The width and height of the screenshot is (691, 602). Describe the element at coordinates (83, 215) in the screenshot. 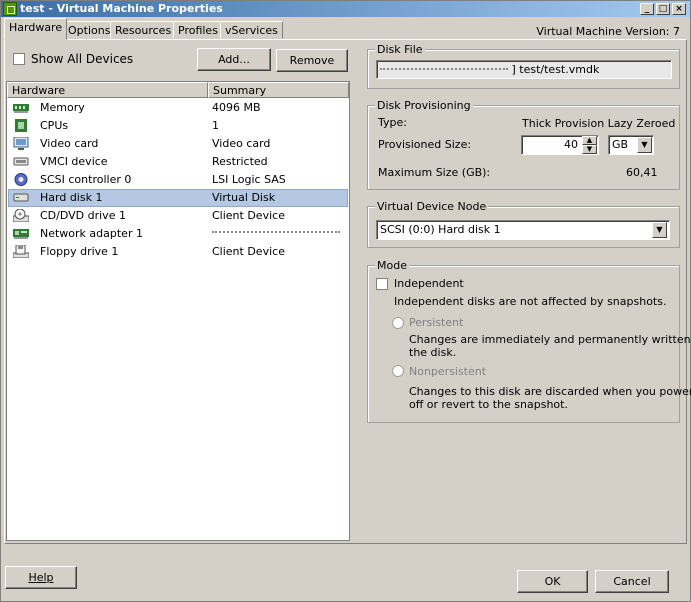

I see `device-name: CD/DVD drive 1` at that location.